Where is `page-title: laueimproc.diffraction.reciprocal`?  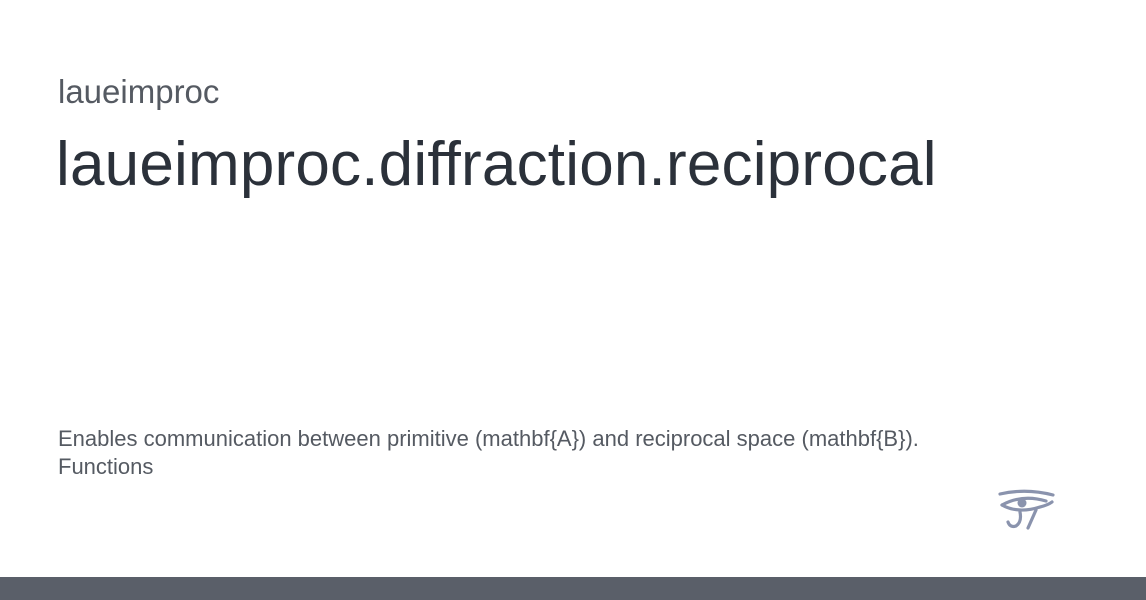 page-title: laueimproc.diffraction.reciprocal is located at coordinates (496, 164).